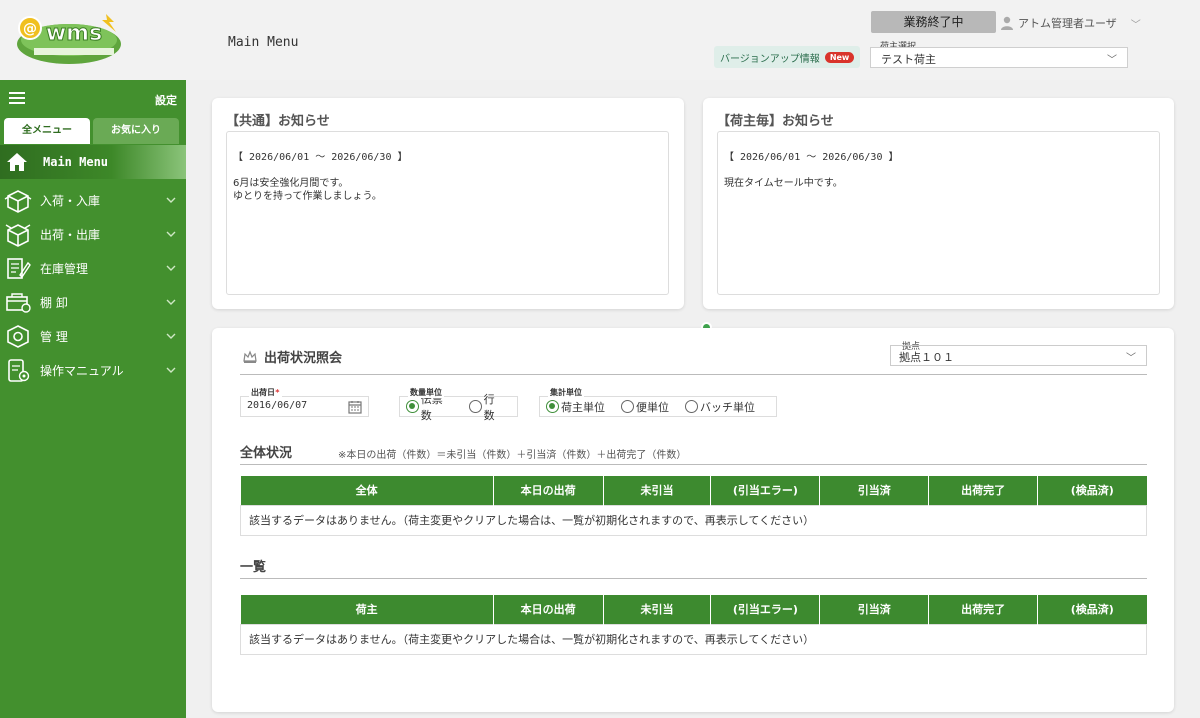 This screenshot has width=1200, height=718. What do you see at coordinates (938, 213) in the screenshot?
I see `shipper-notice-box: 【 2026/06/01 ～ 2026/06/30 】 現在タイムセール中です。` at bounding box center [938, 213].